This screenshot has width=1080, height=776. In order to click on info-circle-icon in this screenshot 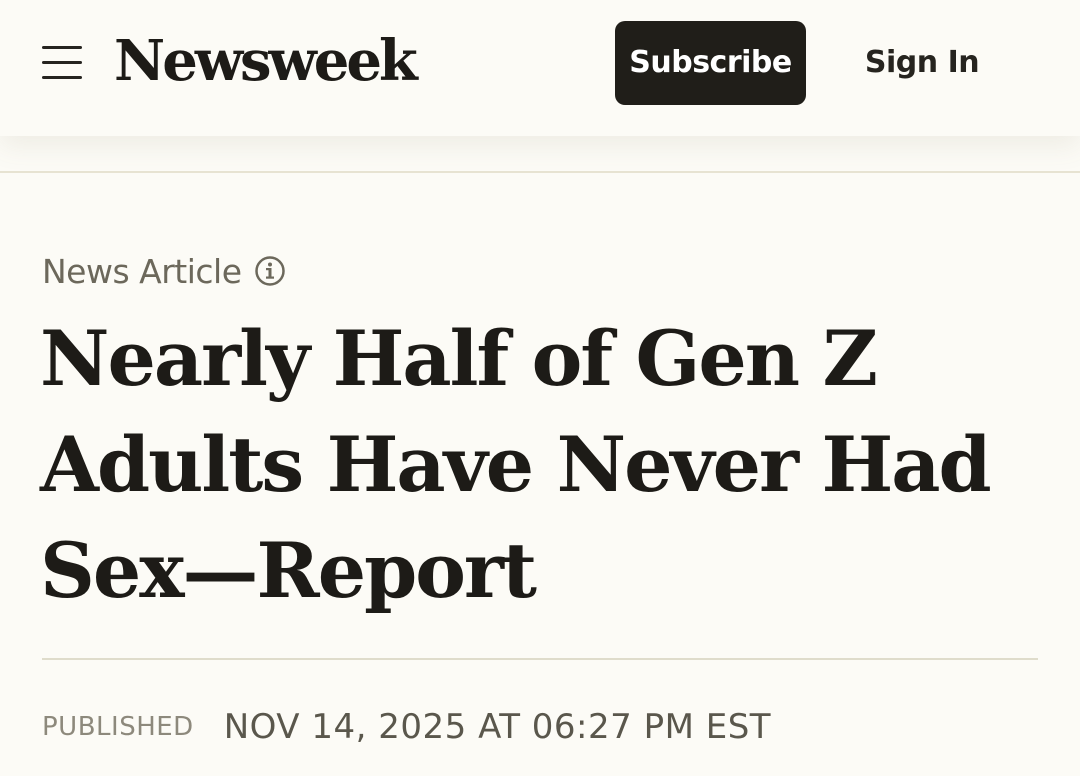, I will do `click(270, 271)`.